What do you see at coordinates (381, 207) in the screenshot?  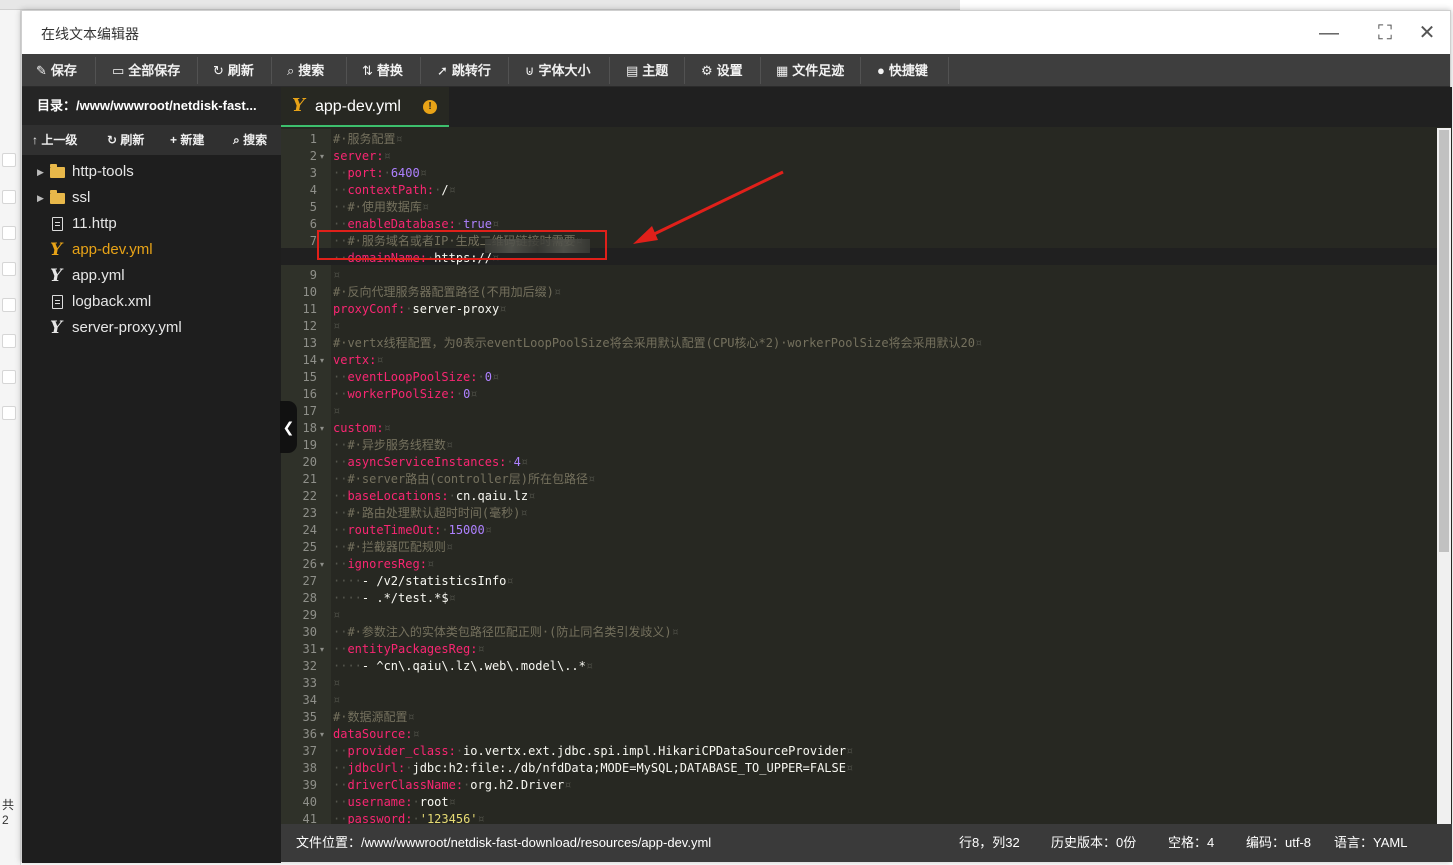 I see `code-line: ··#·使用数据库¤` at bounding box center [381, 207].